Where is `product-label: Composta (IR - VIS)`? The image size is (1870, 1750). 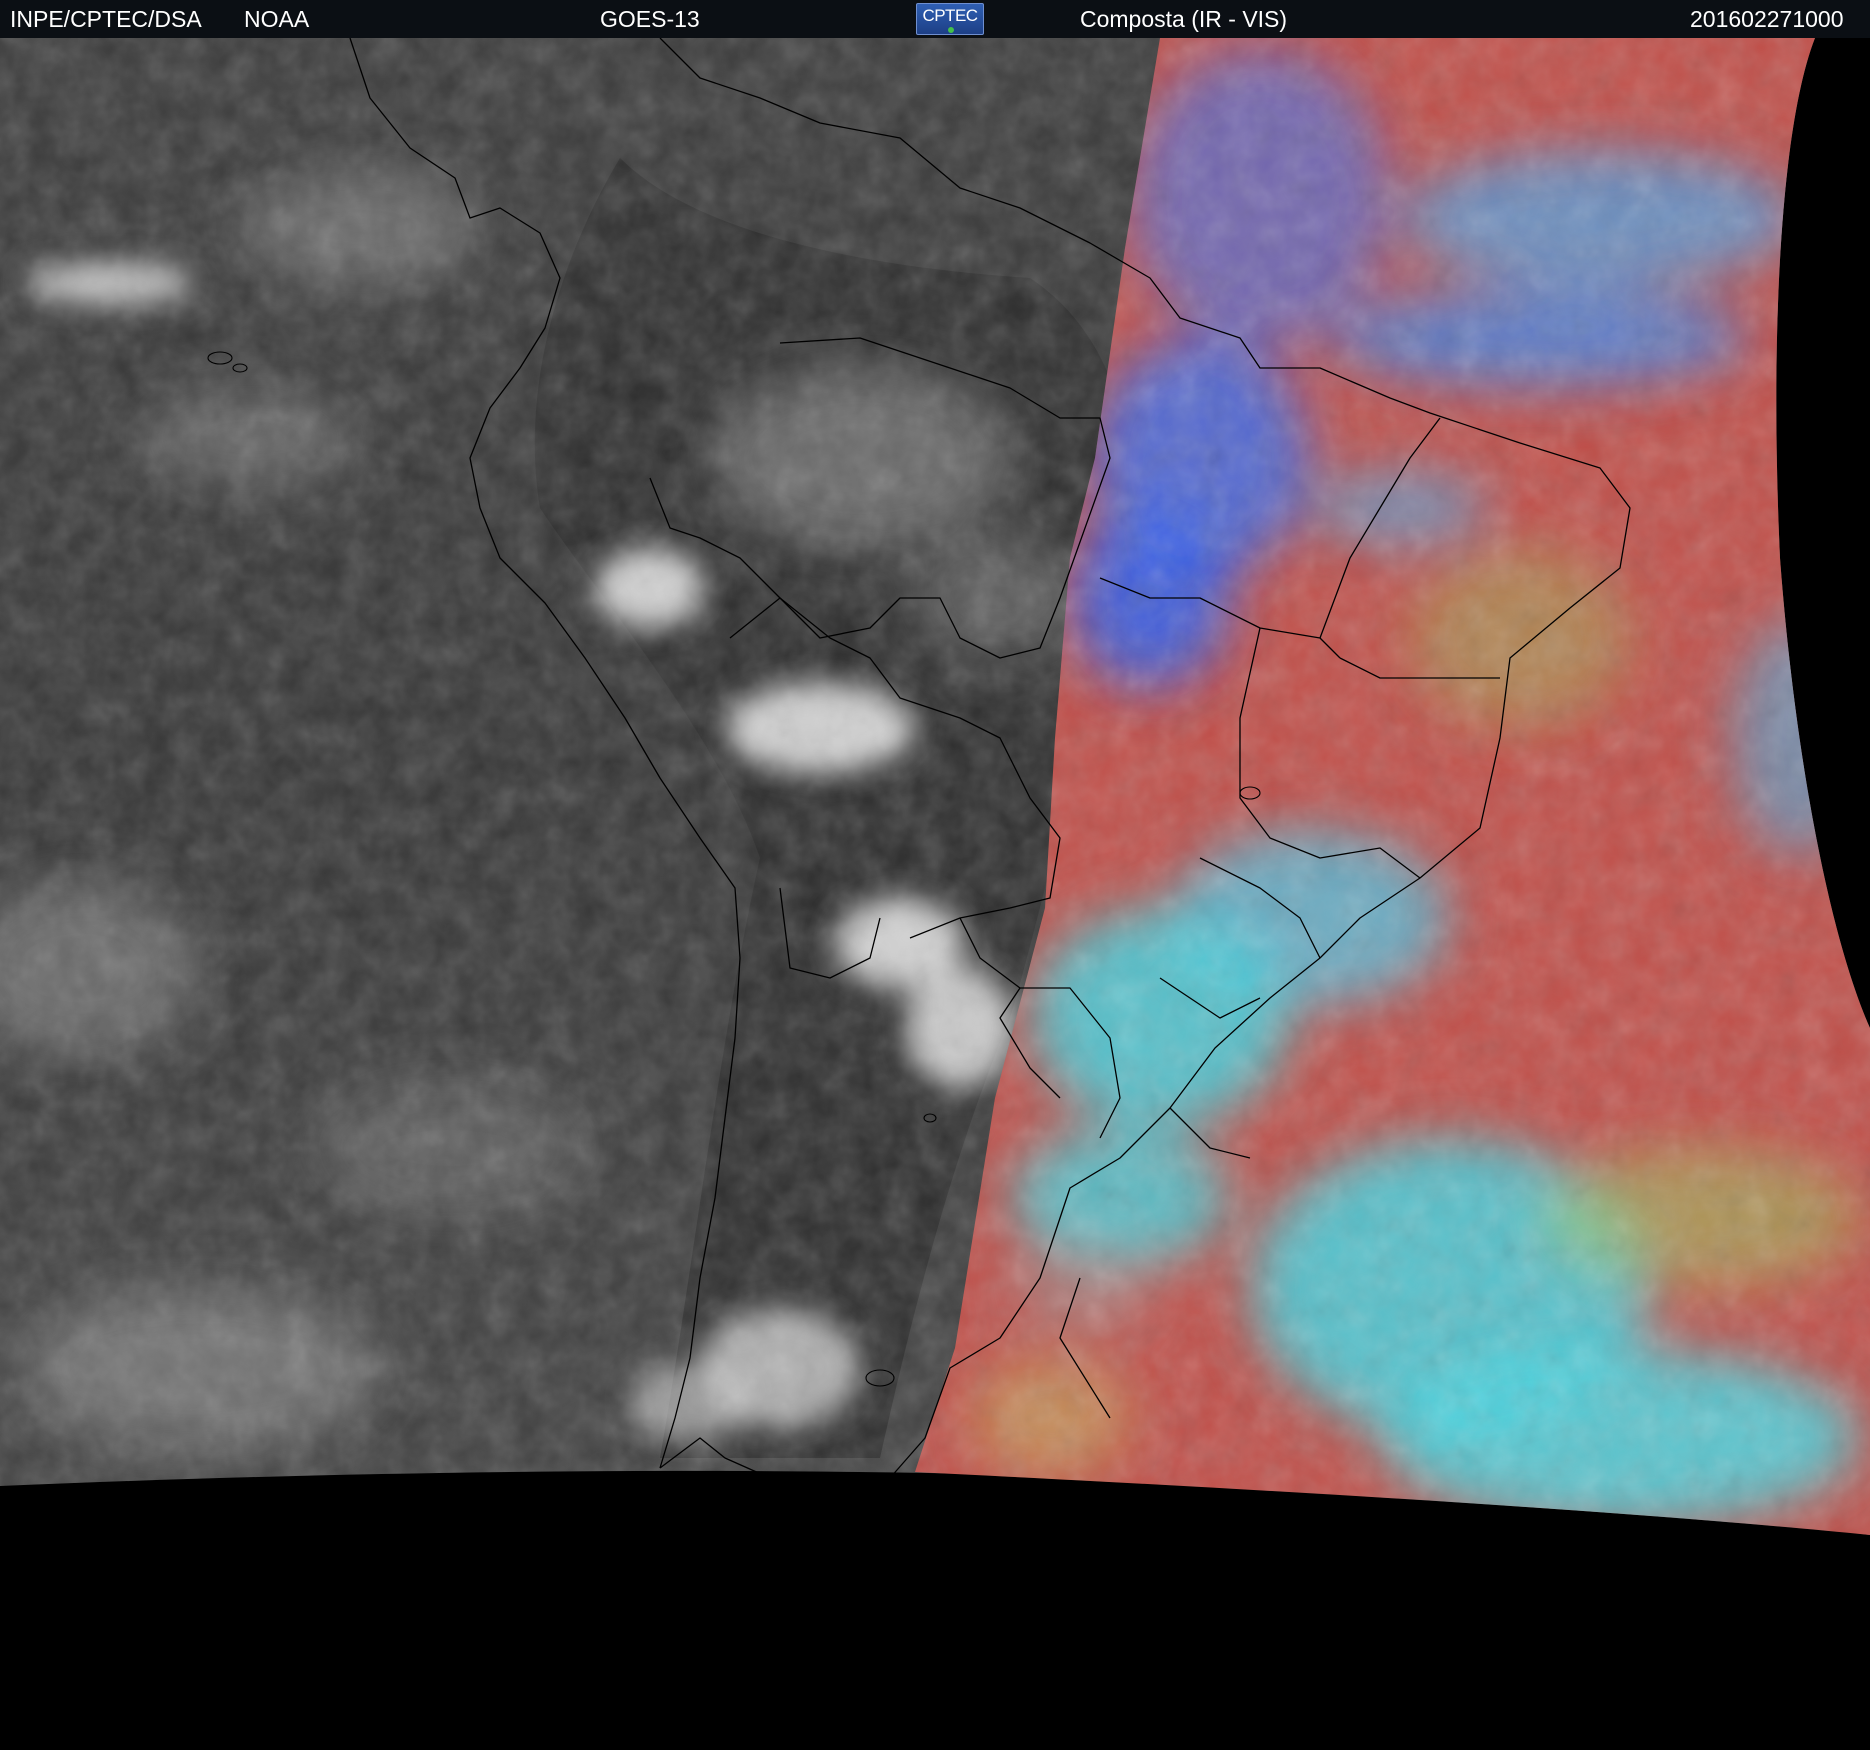
product-label: Composta (IR - VIS) is located at coordinates (1184, 19).